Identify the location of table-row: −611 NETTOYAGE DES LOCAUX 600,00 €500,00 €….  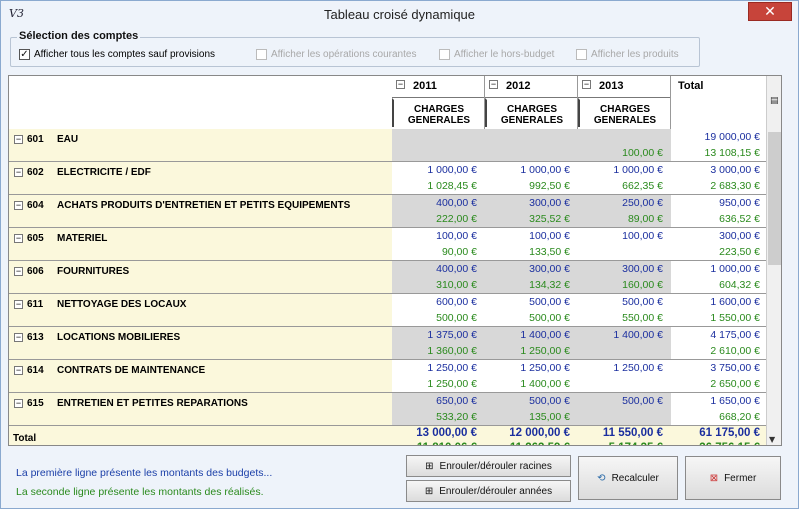
(387, 310).